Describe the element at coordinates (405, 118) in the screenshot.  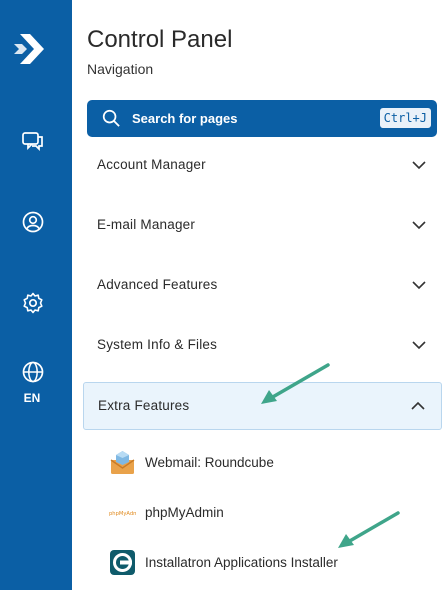
I see `search-shortcut-badge: Ctrl+J` at that location.